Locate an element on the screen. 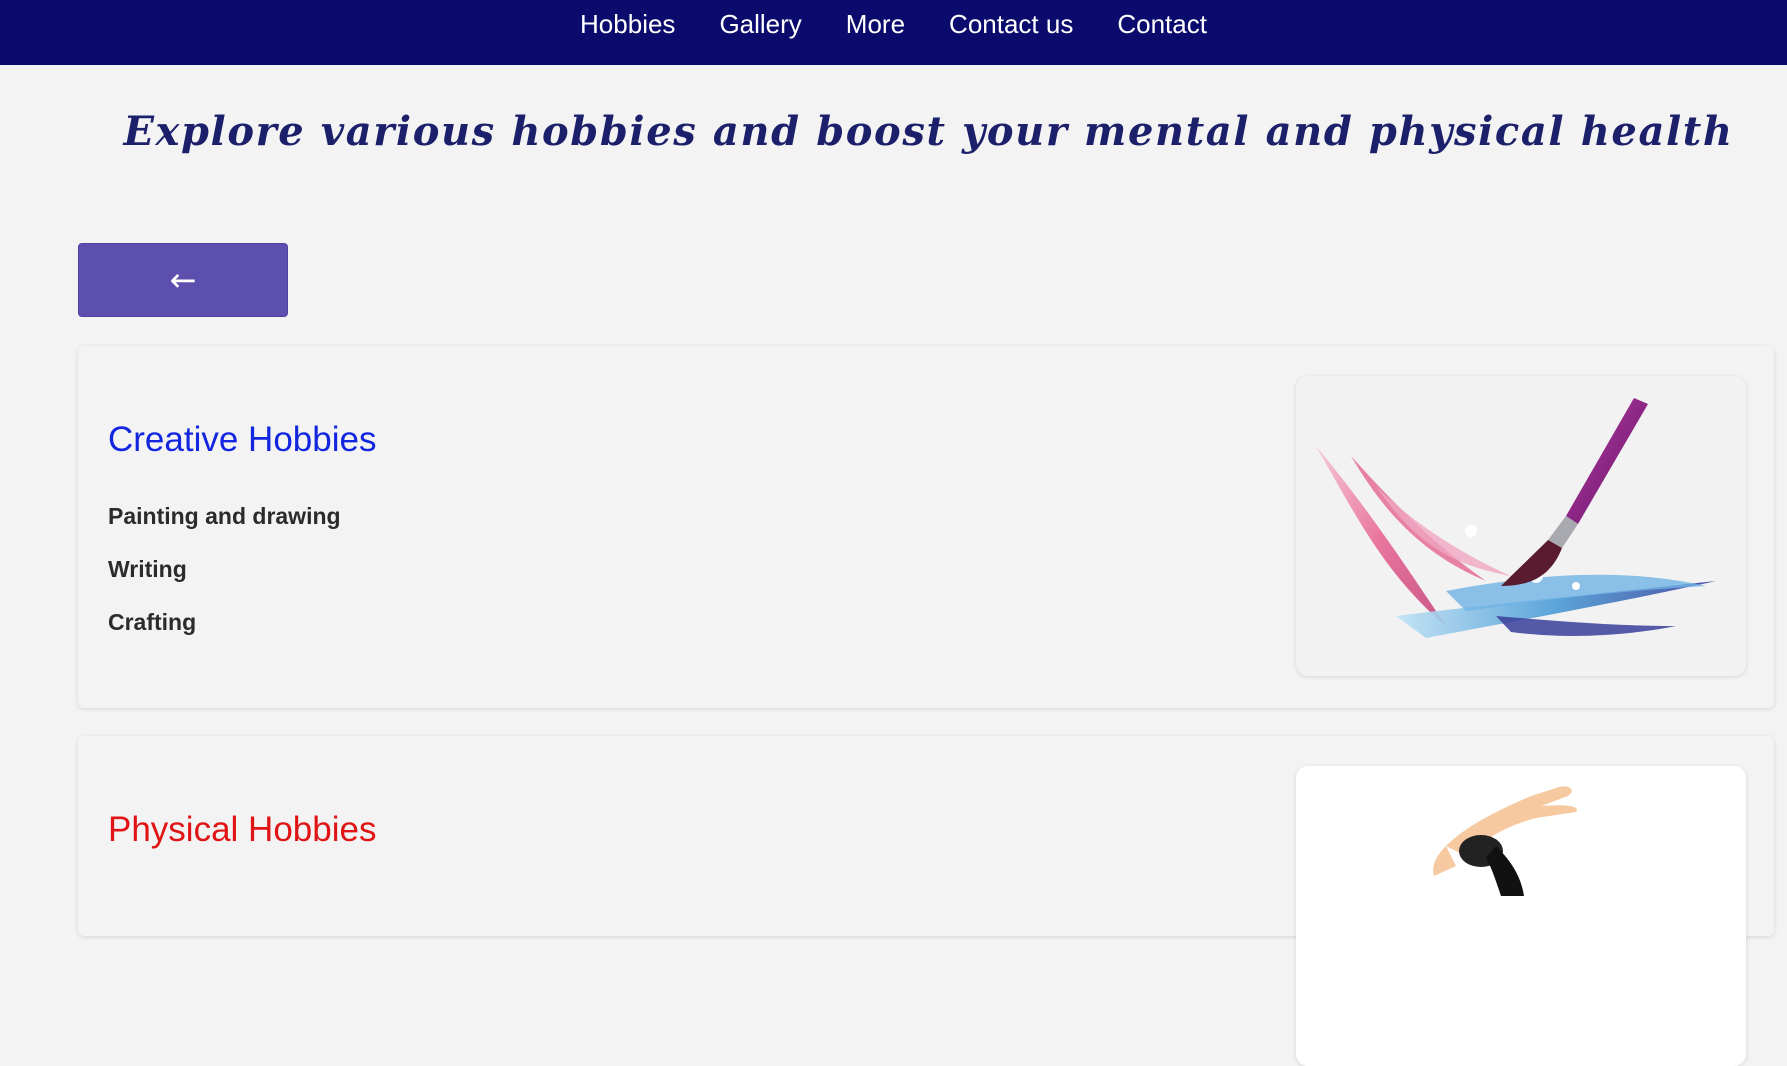  list-item: Crafting is located at coordinates (152, 622).